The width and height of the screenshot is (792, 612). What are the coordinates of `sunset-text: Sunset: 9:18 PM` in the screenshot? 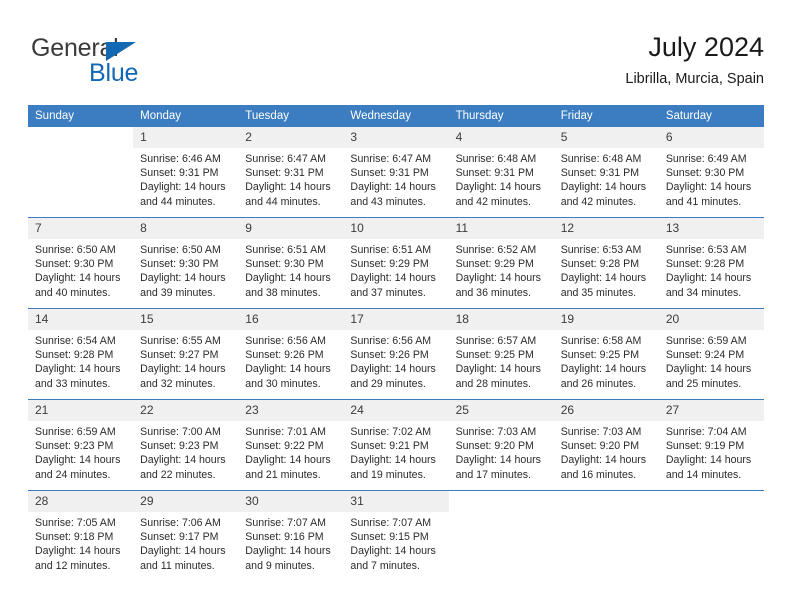 It's located at (74, 537).